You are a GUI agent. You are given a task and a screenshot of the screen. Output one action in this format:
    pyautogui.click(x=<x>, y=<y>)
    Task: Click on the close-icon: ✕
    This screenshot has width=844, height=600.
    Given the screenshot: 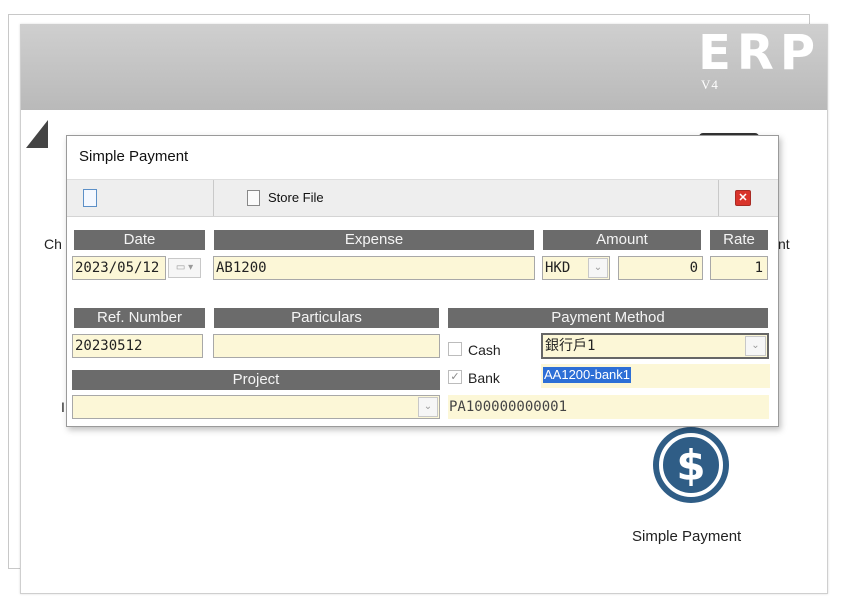 What is the action you would take?
    pyautogui.click(x=743, y=198)
    